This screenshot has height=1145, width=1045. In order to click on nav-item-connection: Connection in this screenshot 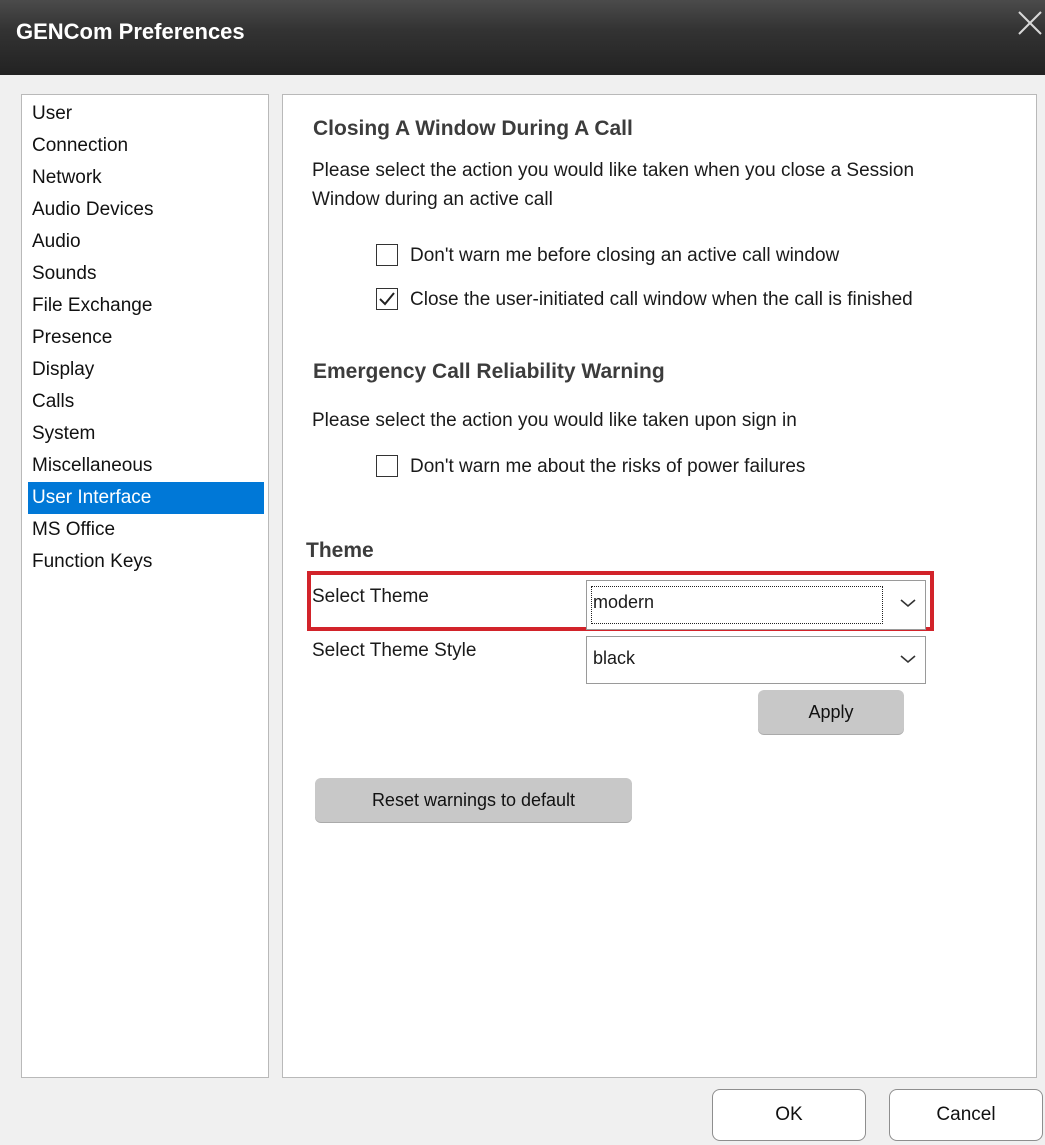, I will do `click(146, 146)`.